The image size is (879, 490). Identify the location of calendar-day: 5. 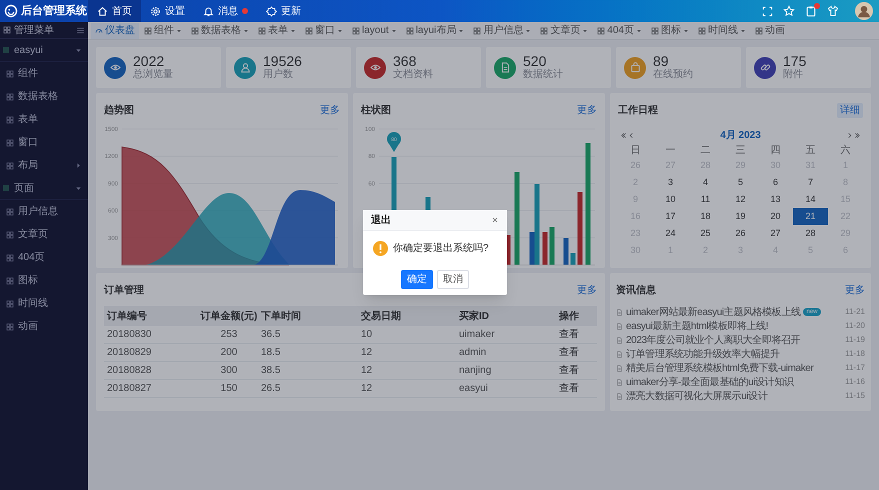
(740, 182).